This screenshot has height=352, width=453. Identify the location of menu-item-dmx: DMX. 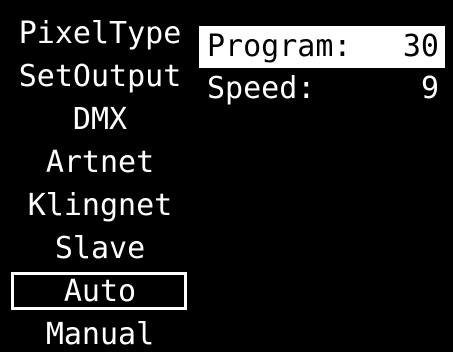
(100, 119).